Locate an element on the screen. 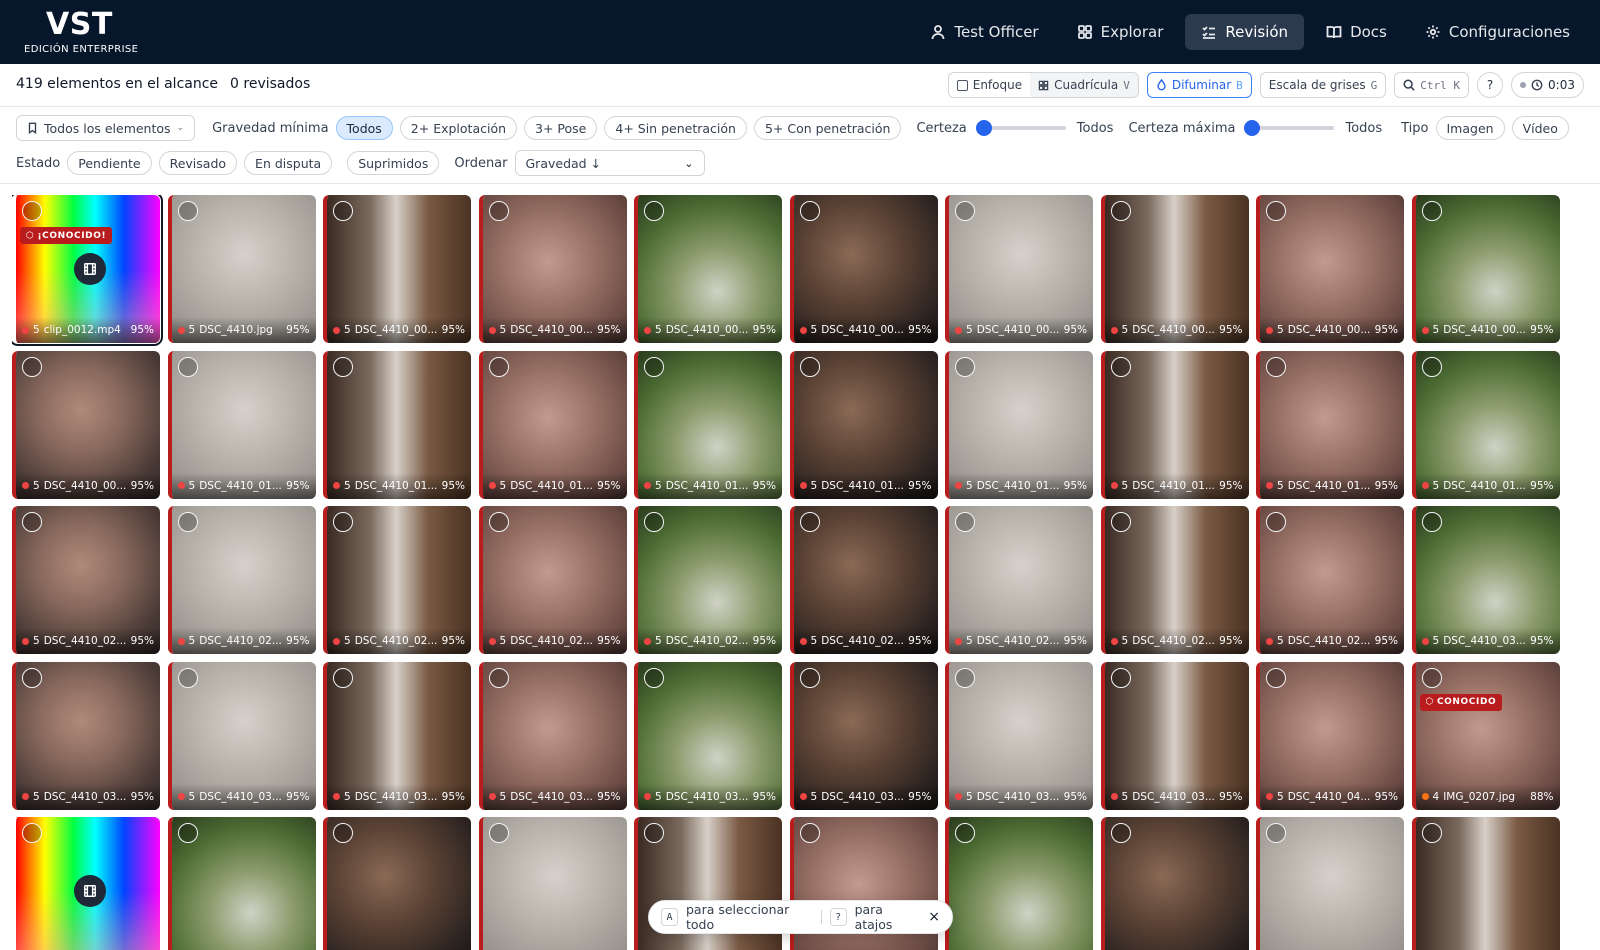 The width and height of the screenshot is (1600, 950). blur-toggle-button: Difuminar B is located at coordinates (1199, 85).